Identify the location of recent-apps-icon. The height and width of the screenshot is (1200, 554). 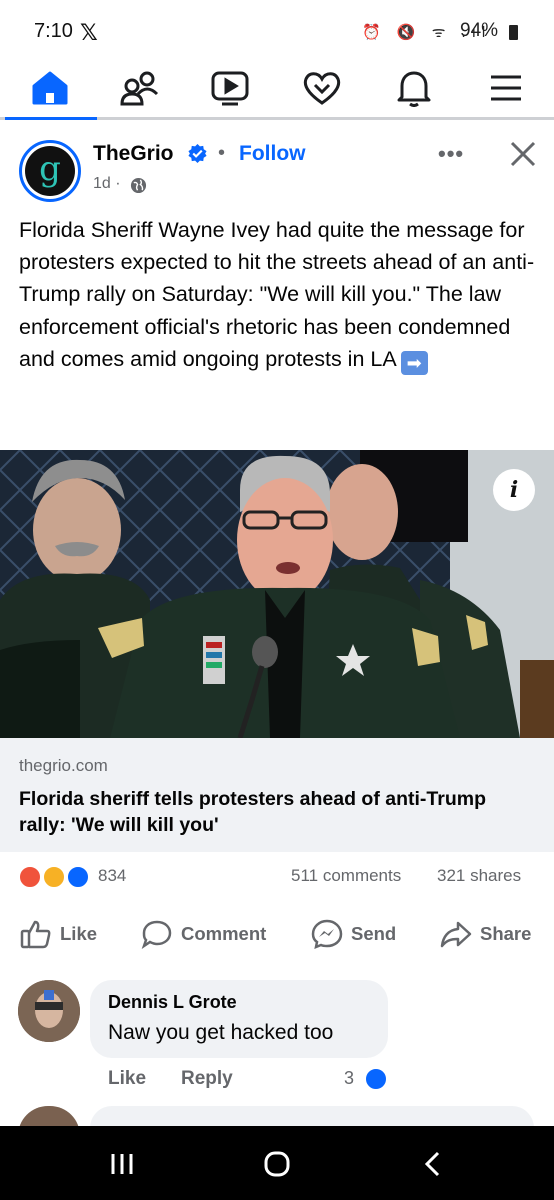
(122, 1164).